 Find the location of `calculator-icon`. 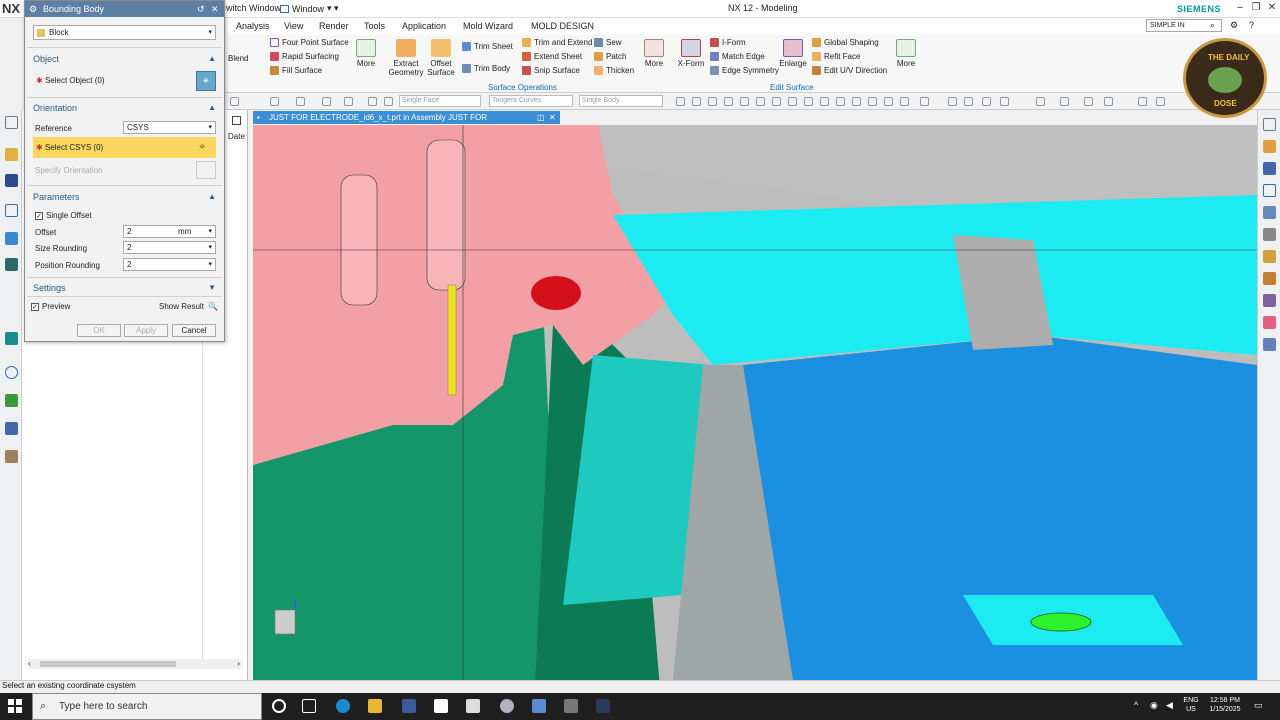

calculator-icon is located at coordinates (473, 706).